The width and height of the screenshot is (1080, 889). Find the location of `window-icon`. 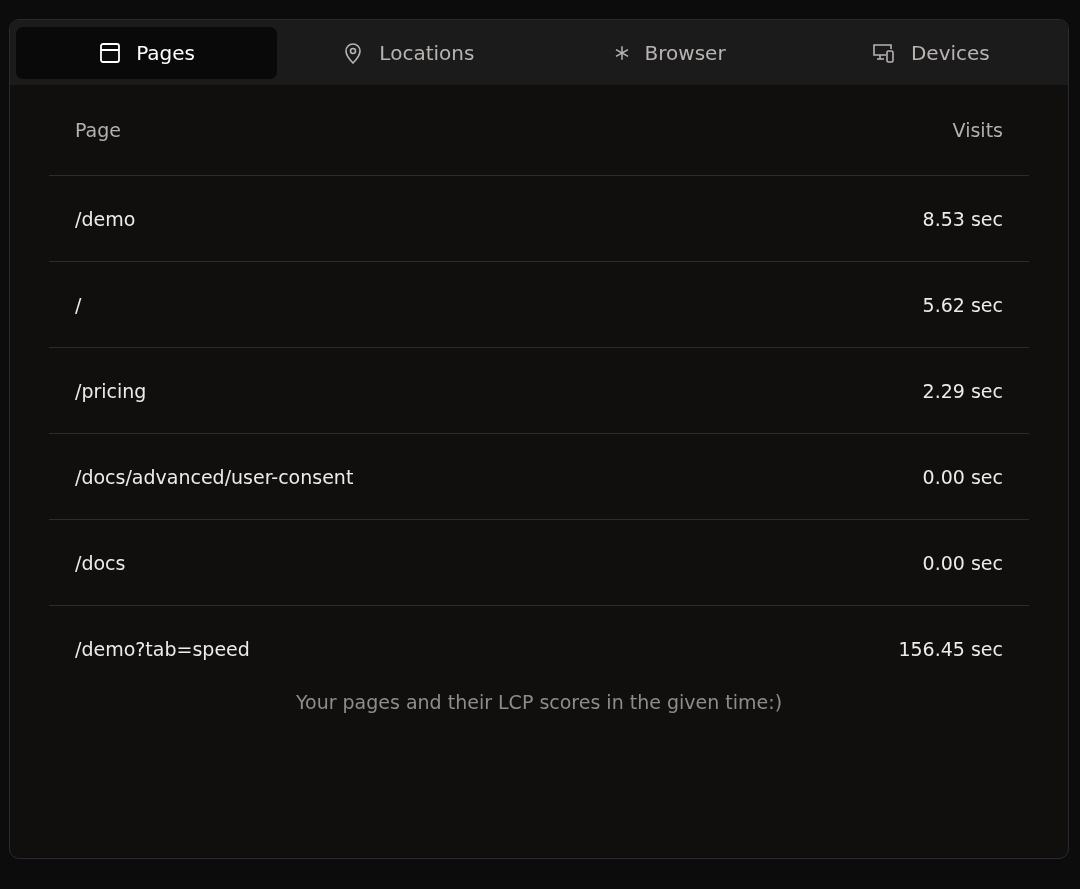

window-icon is located at coordinates (110, 53).